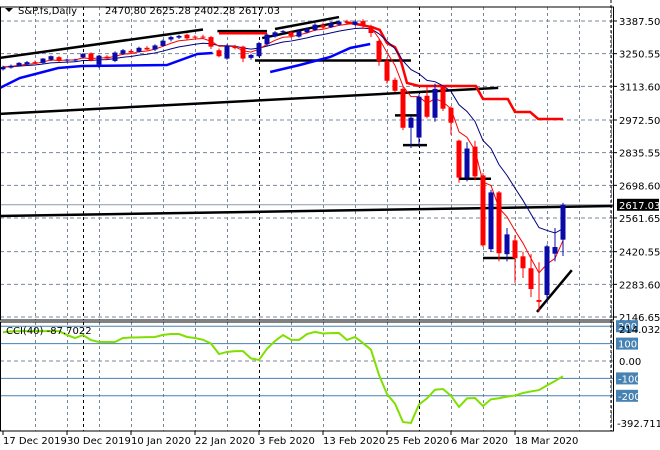 This screenshot has height=450, width=660. What do you see at coordinates (639, 285) in the screenshot?
I see `price-tick-label: 2283.60` at bounding box center [639, 285].